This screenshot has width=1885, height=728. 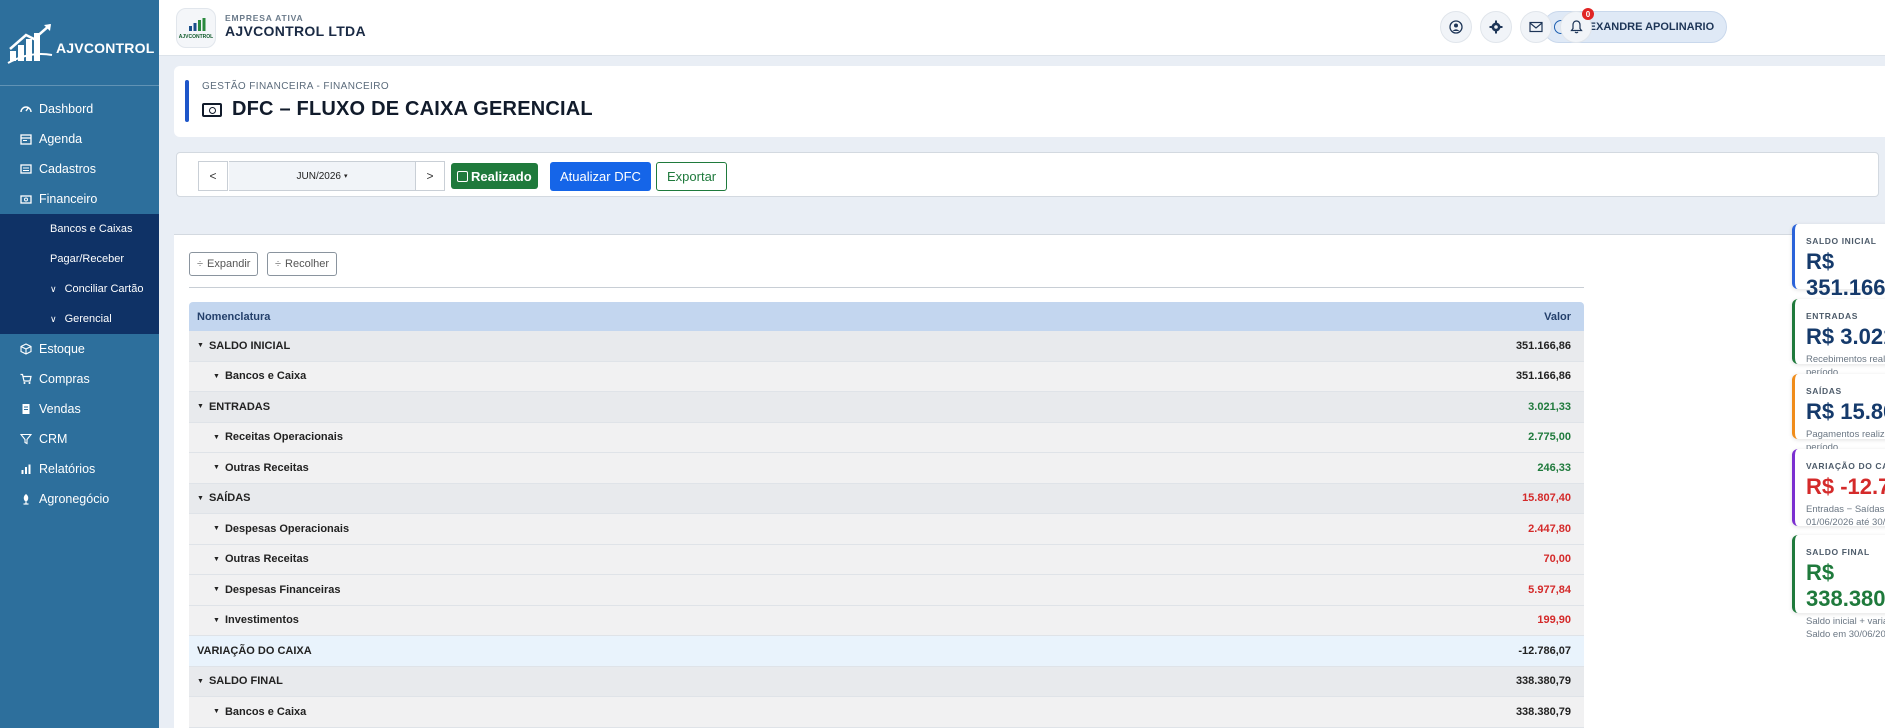 I want to click on period-select: JUN/2026 ▾, so click(x=322, y=176).